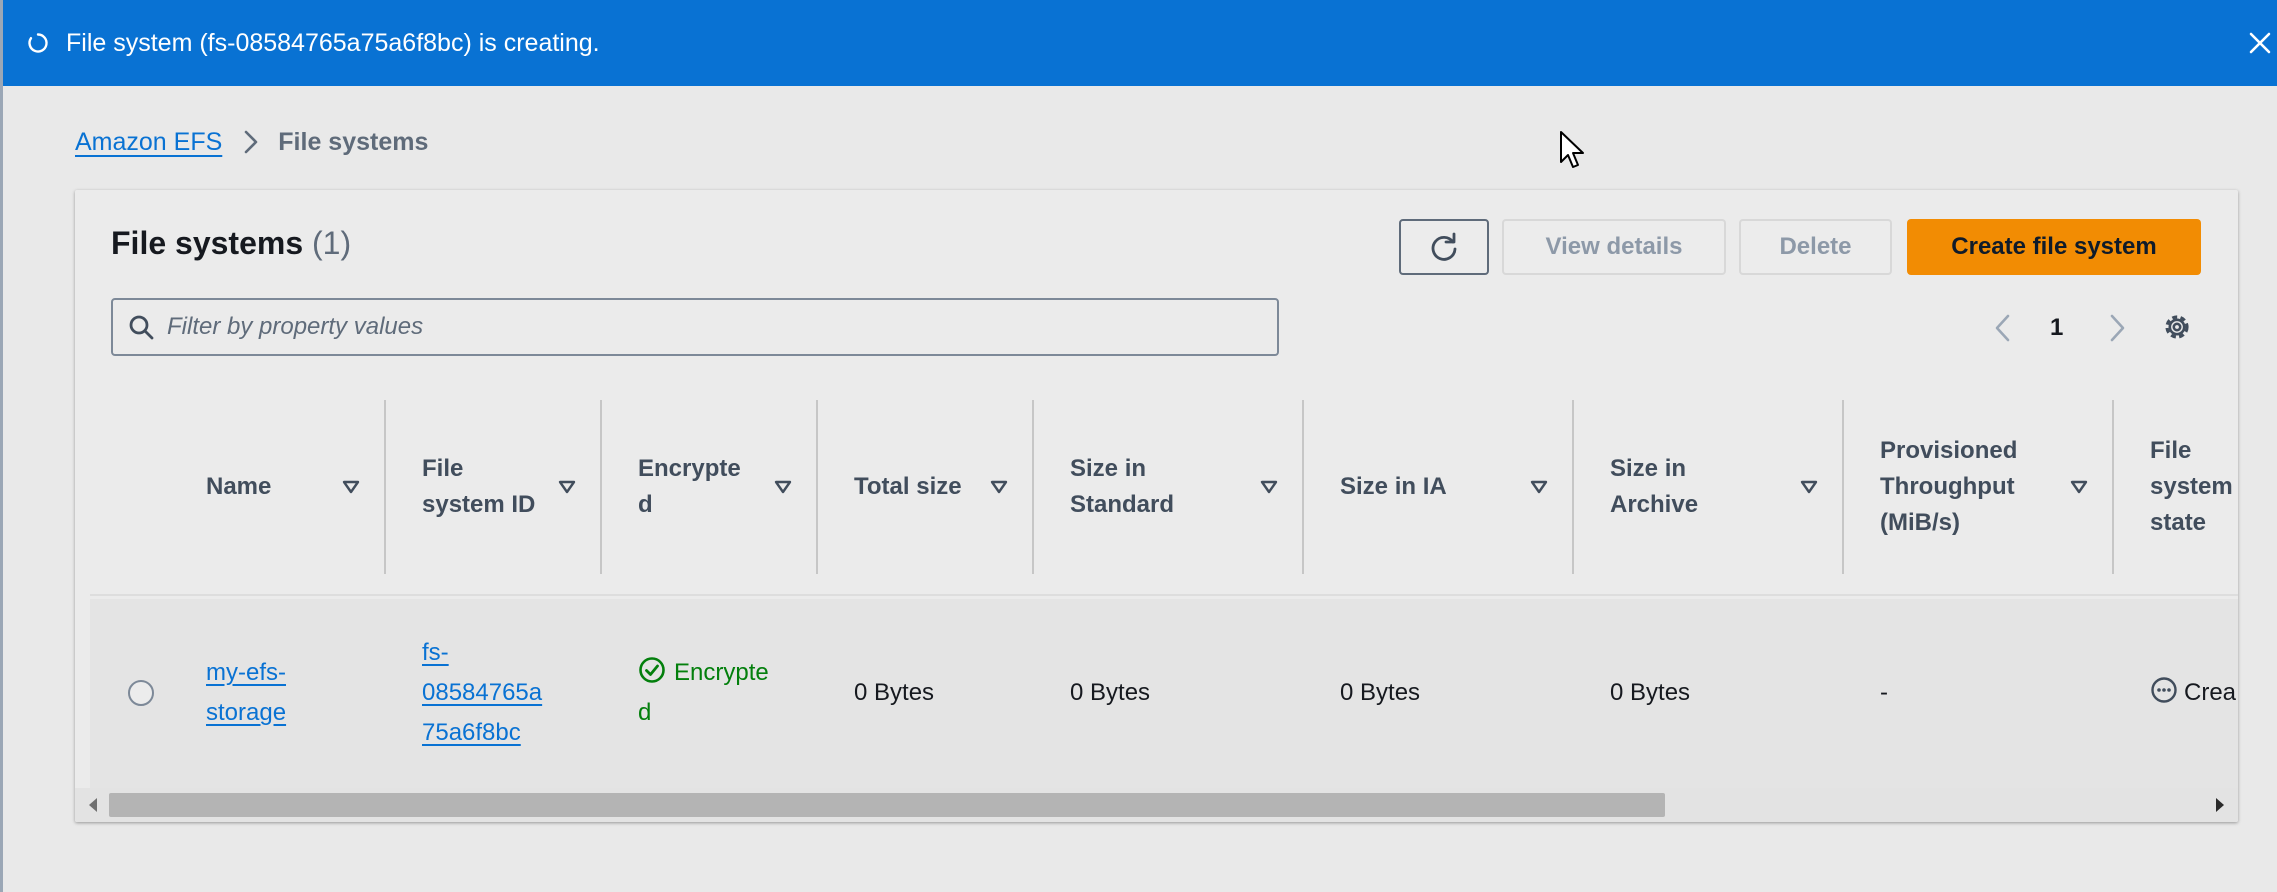 The image size is (2277, 892). I want to click on link-line: fs-, so click(435, 652).